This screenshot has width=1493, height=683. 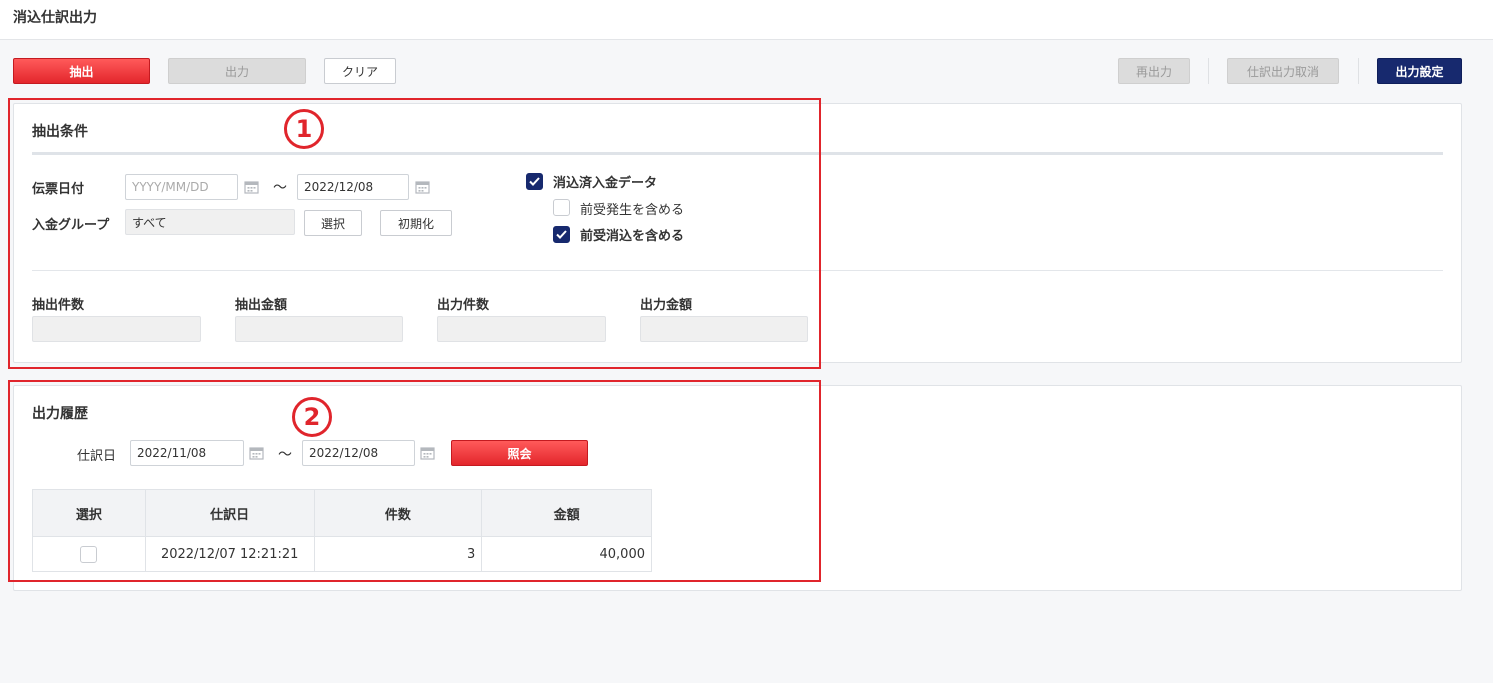 I want to click on output-settings-button: 出力設定, so click(x=1419, y=71).